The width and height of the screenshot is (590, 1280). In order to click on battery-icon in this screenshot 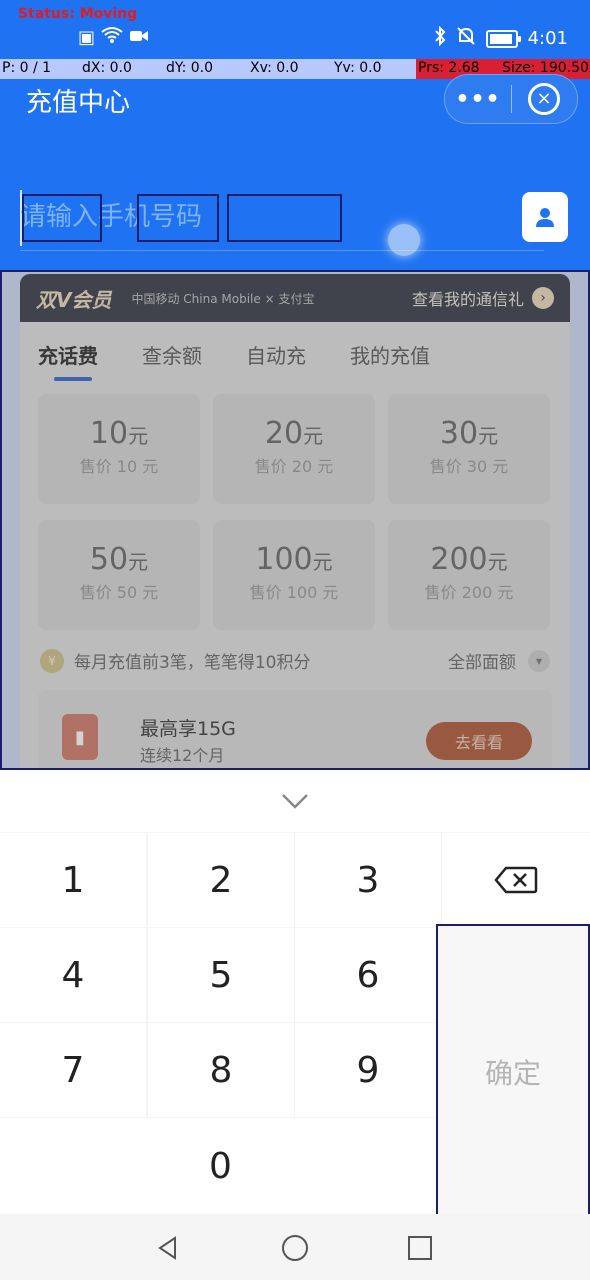, I will do `click(503, 38)`.